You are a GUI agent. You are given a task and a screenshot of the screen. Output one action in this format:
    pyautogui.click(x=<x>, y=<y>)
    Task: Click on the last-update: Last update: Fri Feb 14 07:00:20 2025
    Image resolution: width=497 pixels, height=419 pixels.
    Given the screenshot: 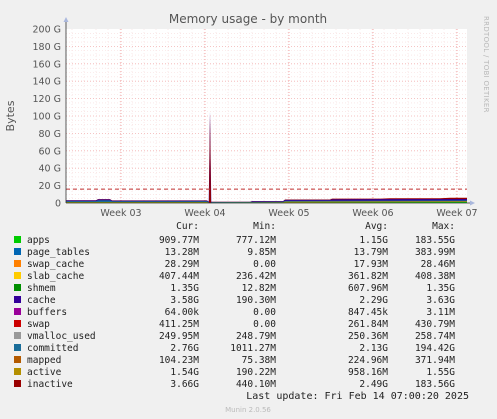 What is the action you would take?
    pyautogui.click(x=357, y=396)
    